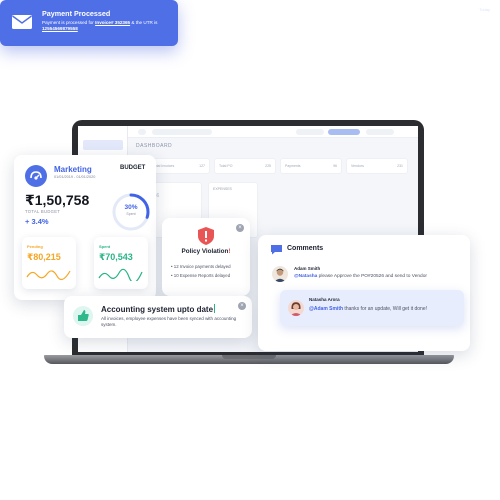 The width and height of the screenshot is (500, 500). I want to click on shield-alert-icon, so click(206, 236).